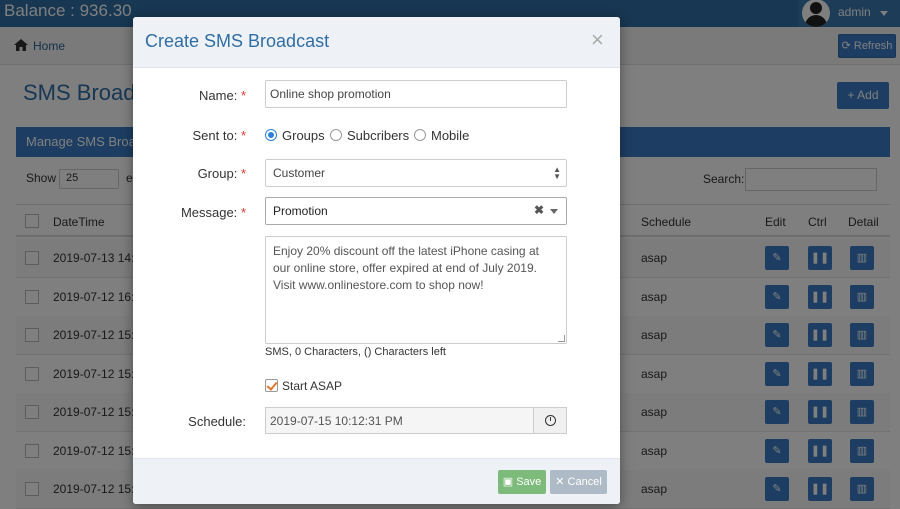 The image size is (900, 509). Describe the element at coordinates (299, 173) in the screenshot. I see `group-select-value: Customer` at that location.